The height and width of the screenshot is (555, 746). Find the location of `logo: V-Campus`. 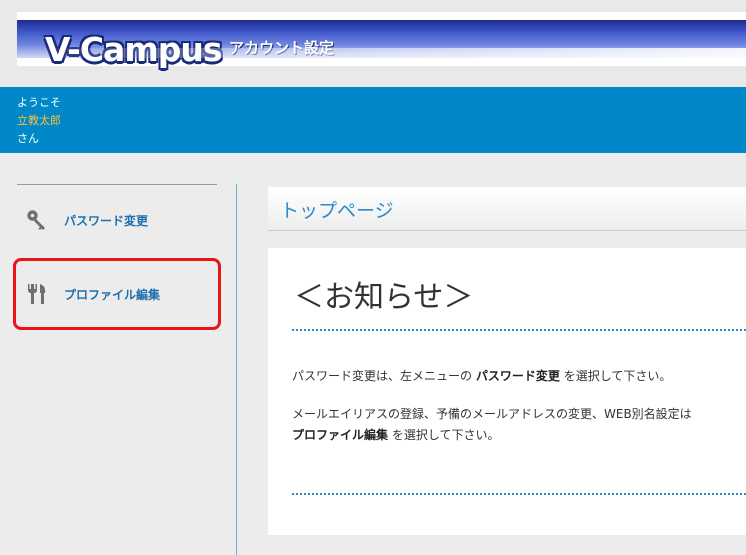

logo: V-Campus is located at coordinates (133, 49).